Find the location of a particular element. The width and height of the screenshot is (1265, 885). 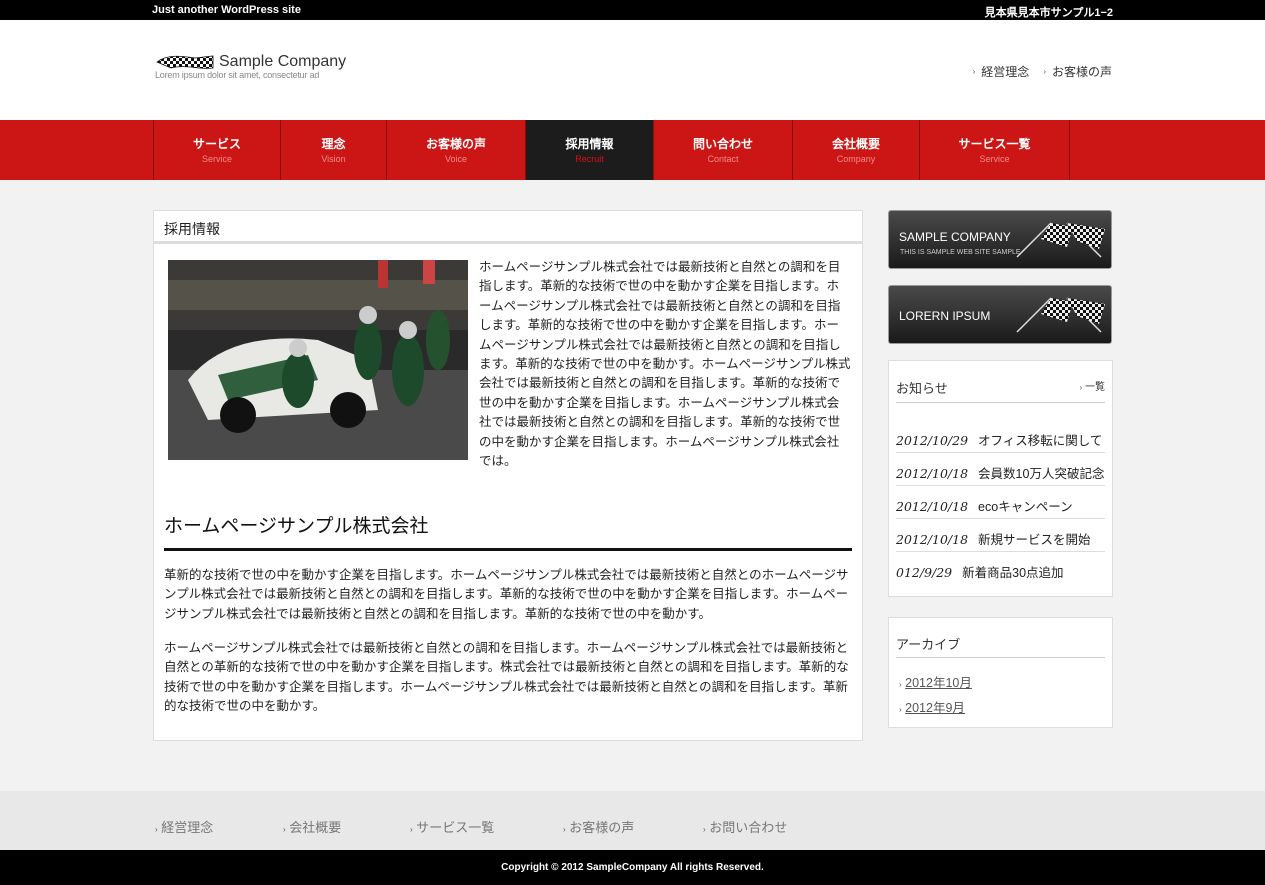

footer-link-company: › 会社概要 is located at coordinates (312, 826).